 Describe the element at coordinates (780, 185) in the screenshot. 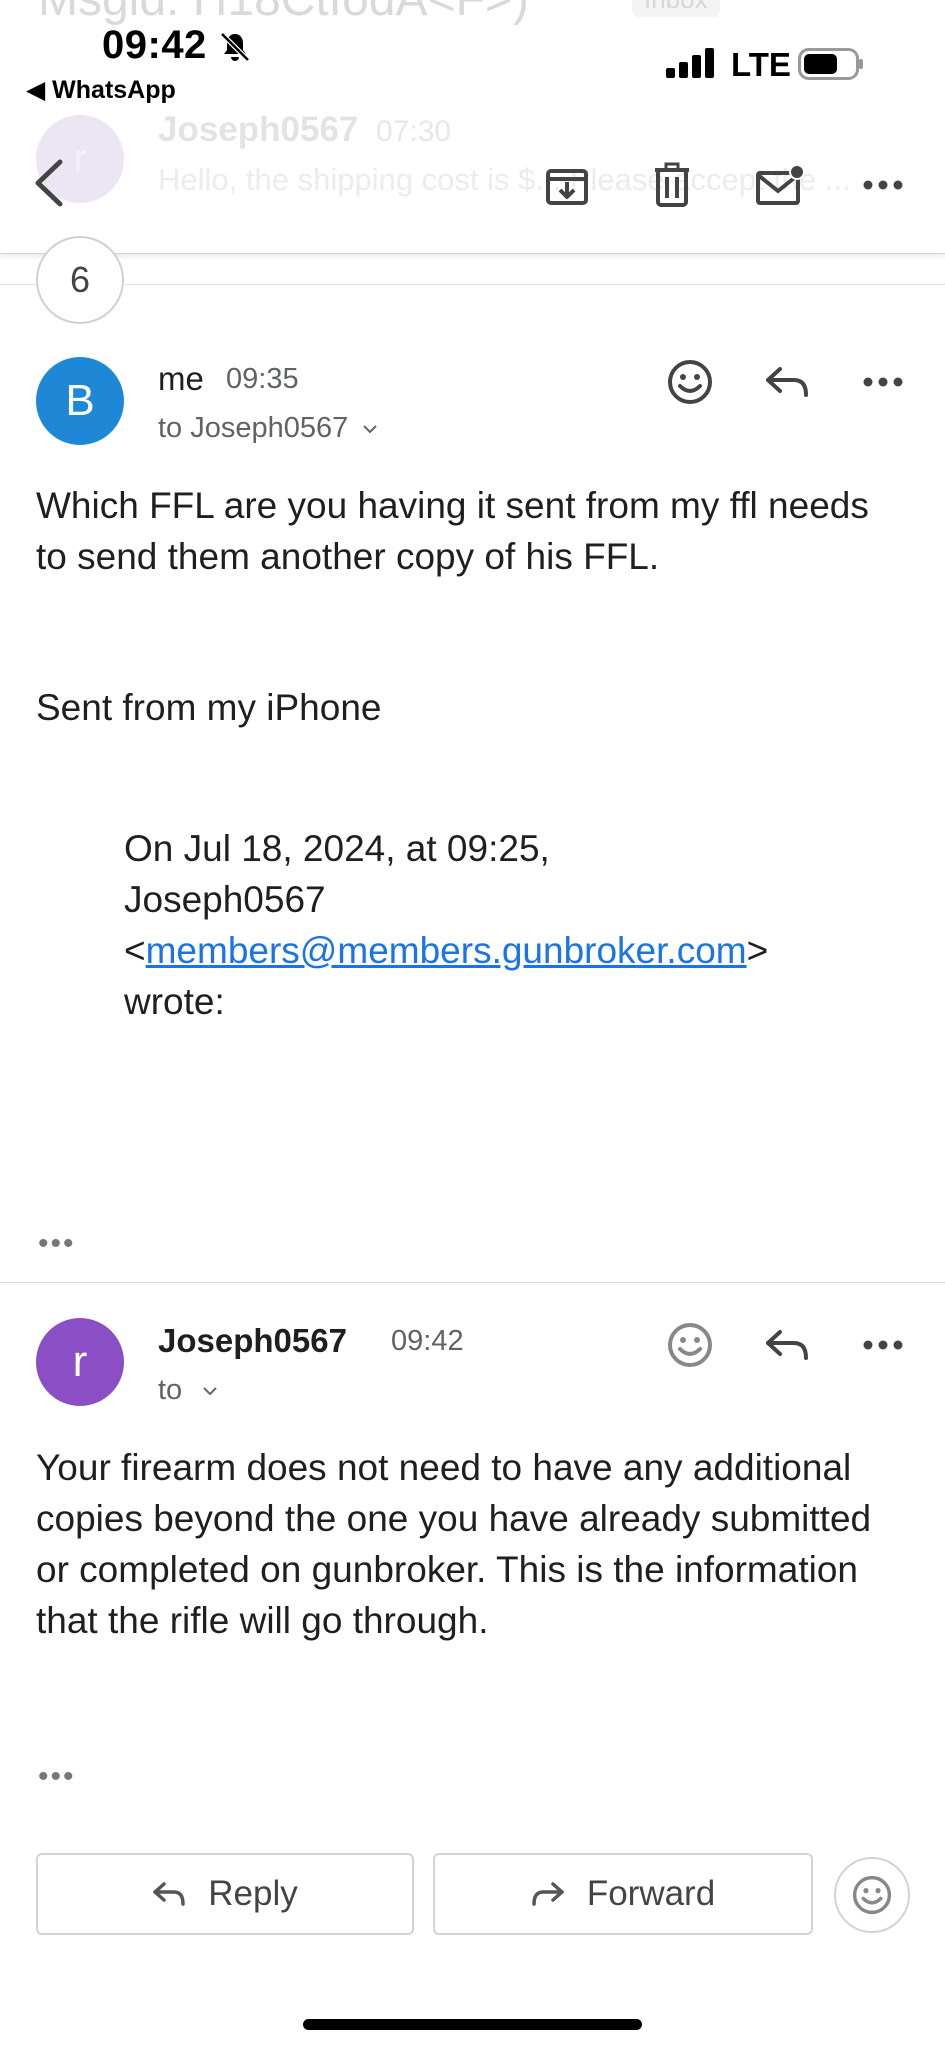

I see `mark-unread-icon` at that location.